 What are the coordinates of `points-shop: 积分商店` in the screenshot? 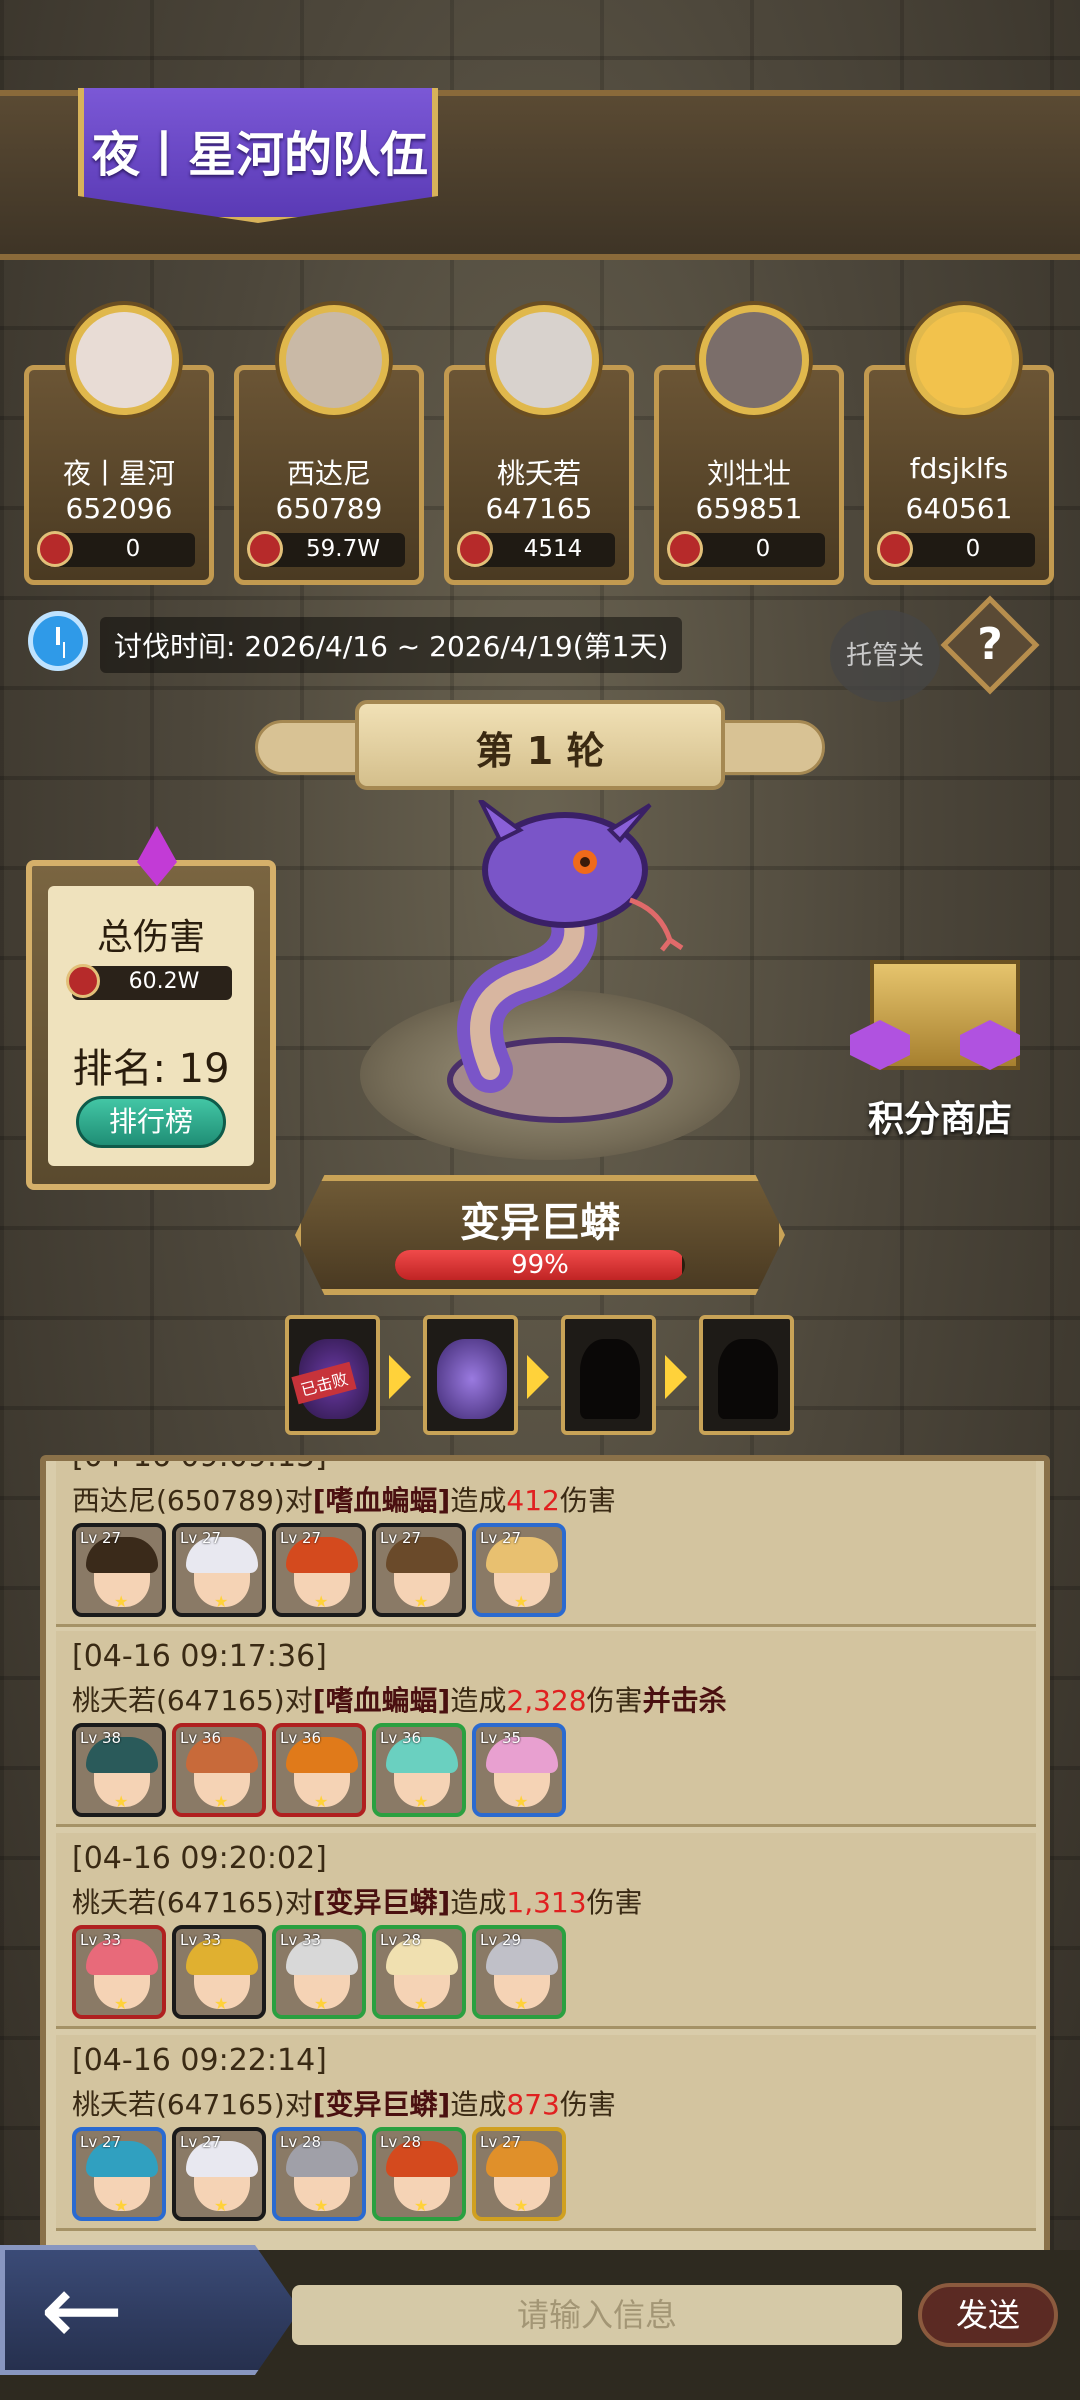 It's located at (940, 1030).